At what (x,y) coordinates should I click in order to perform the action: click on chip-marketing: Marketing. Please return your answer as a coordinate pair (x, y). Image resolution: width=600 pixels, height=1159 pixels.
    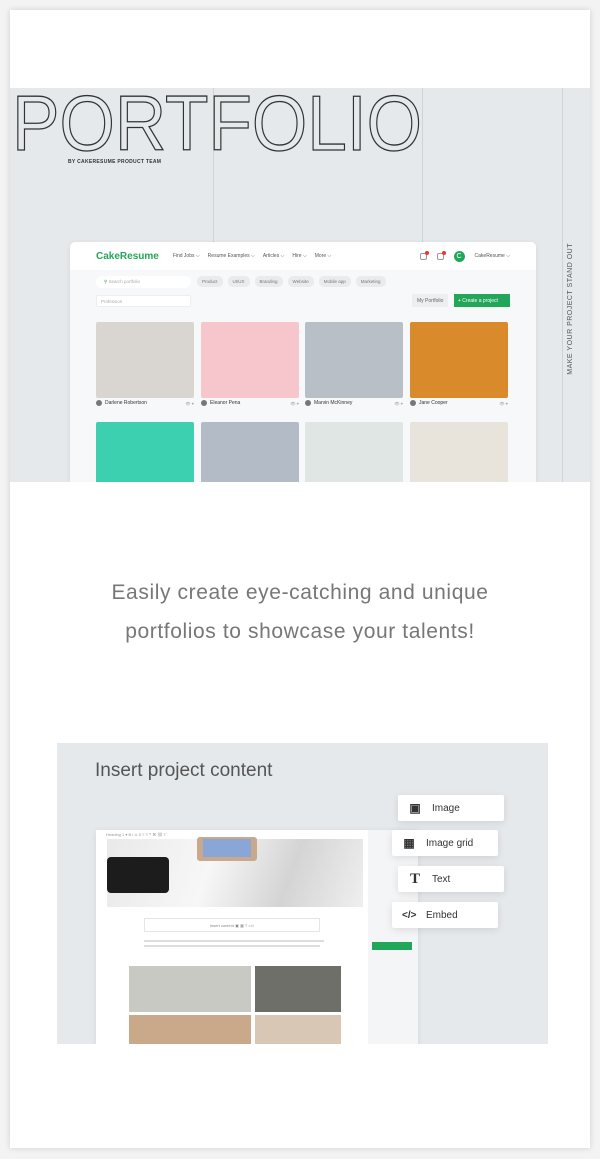
    Looking at the image, I should click on (370, 281).